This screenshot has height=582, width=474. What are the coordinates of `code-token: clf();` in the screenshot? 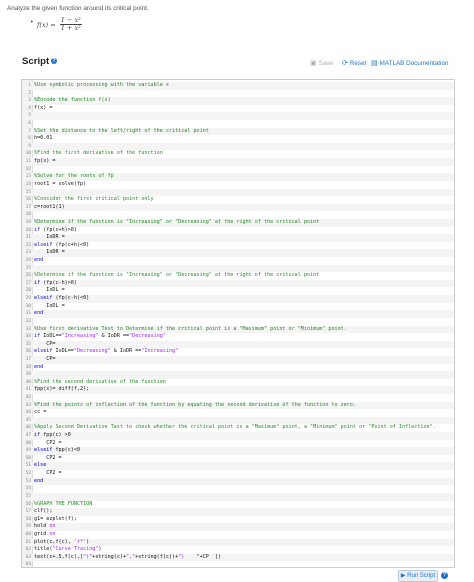 It's located at (43, 511).